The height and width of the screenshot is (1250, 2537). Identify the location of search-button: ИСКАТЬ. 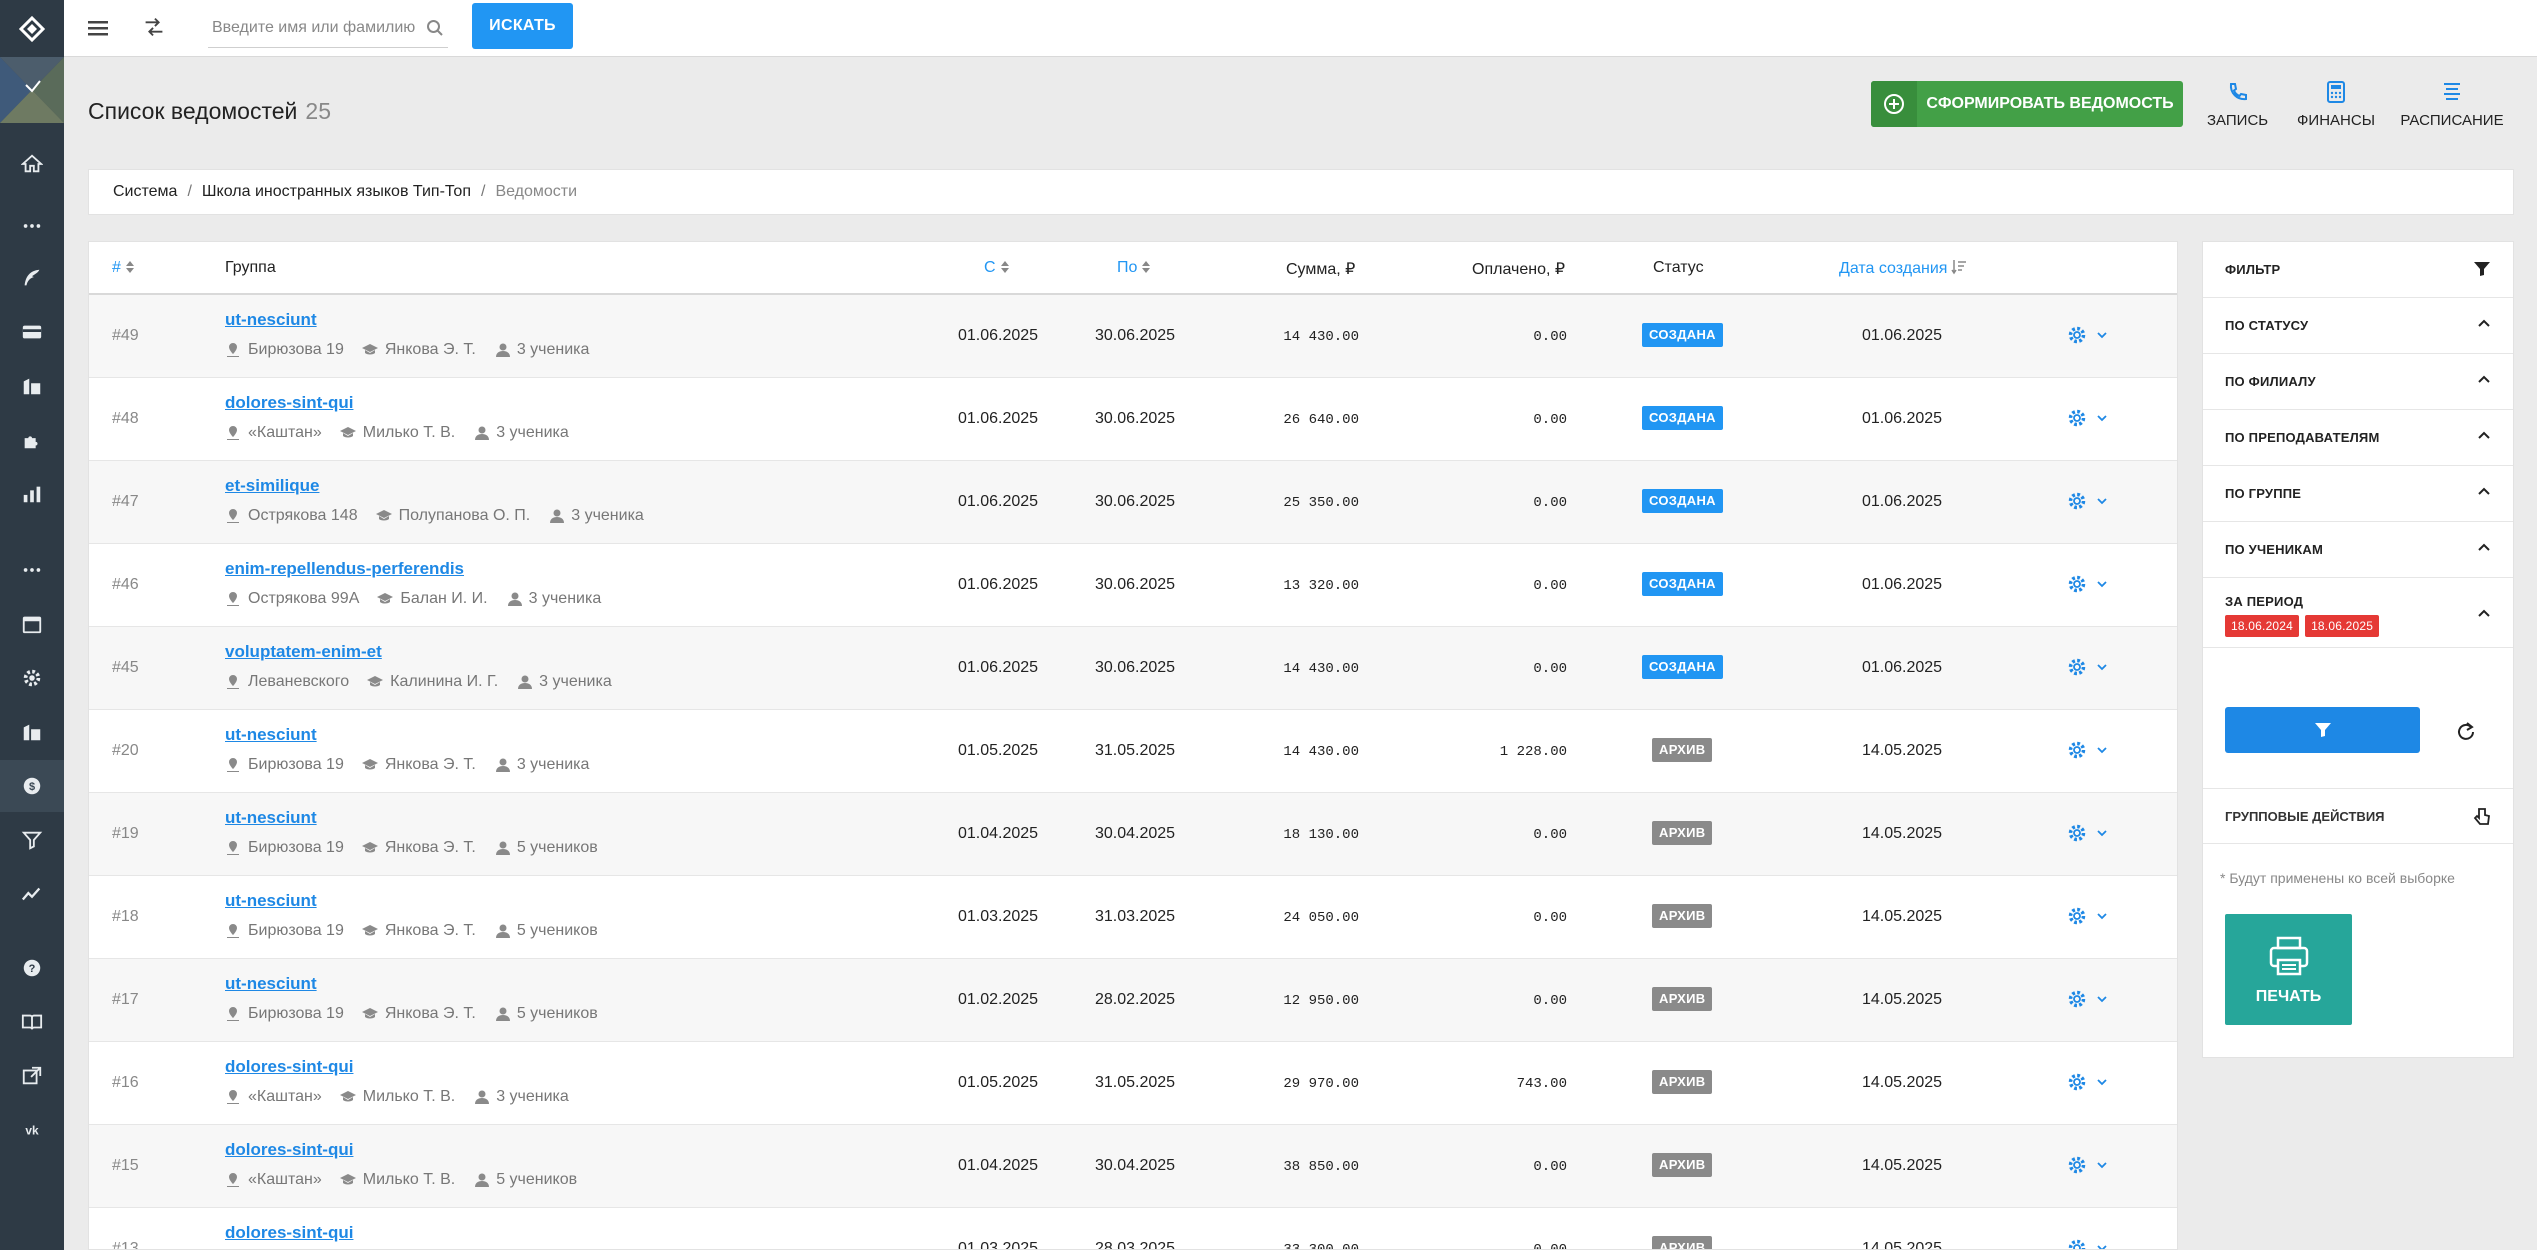
(522, 26).